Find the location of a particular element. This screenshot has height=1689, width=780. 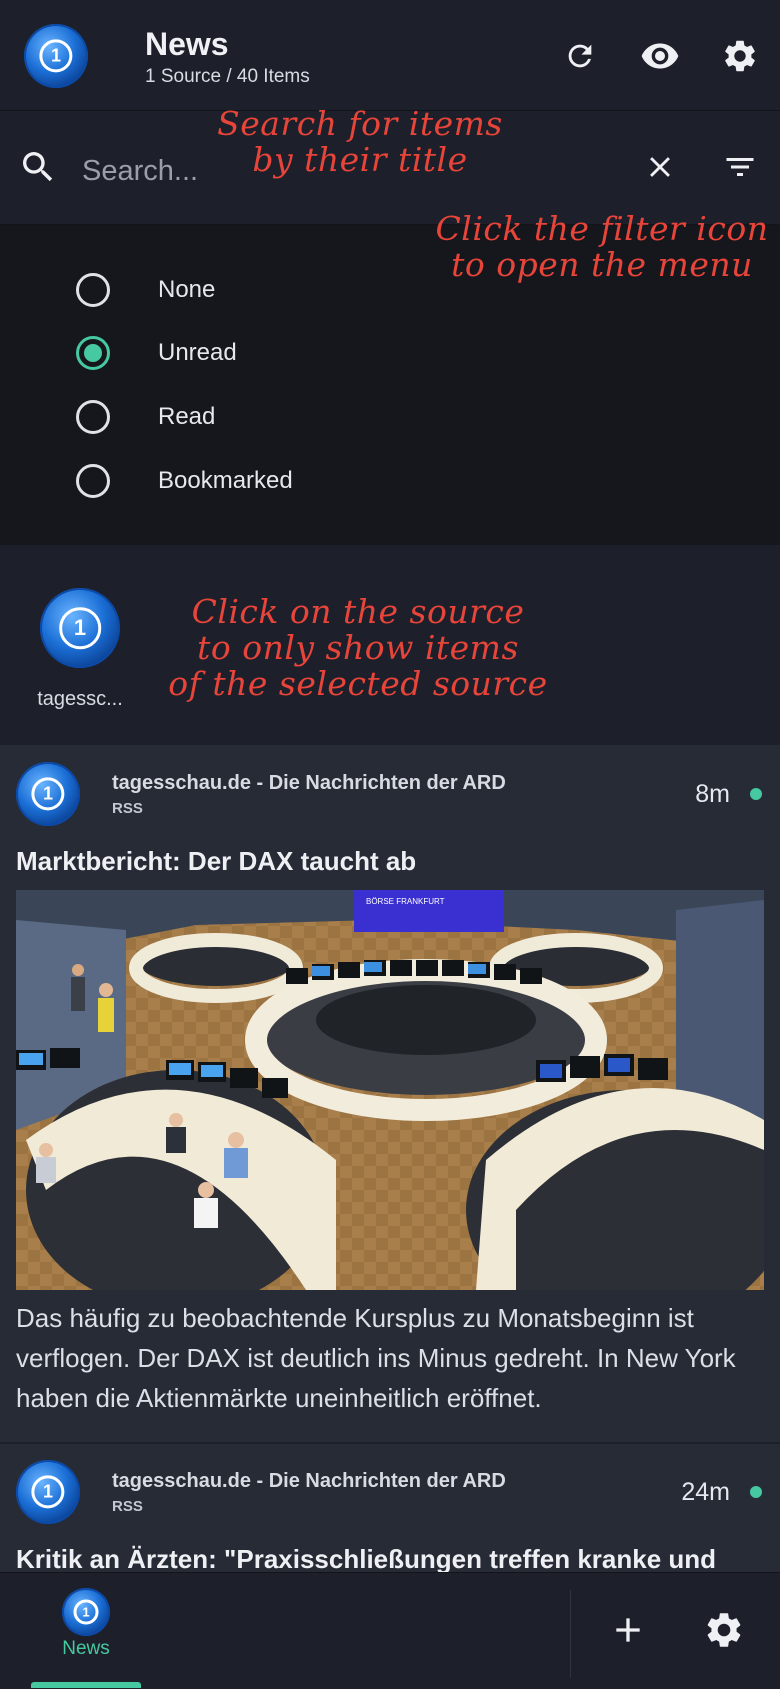

filter-option-read: Read is located at coordinates (145, 417).